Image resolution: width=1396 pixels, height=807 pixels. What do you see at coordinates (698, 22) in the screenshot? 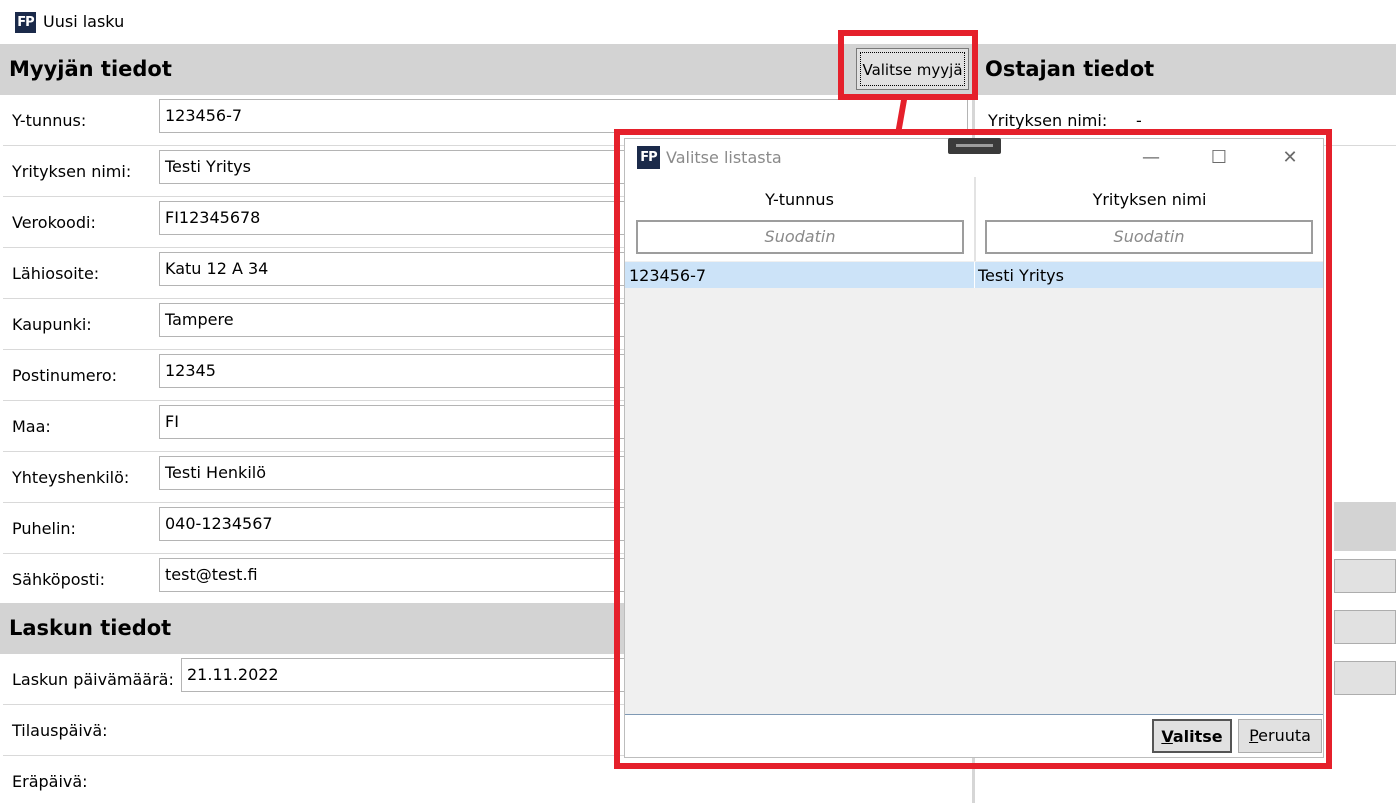
I see `window-titlebar: FP Uusi lasku` at bounding box center [698, 22].